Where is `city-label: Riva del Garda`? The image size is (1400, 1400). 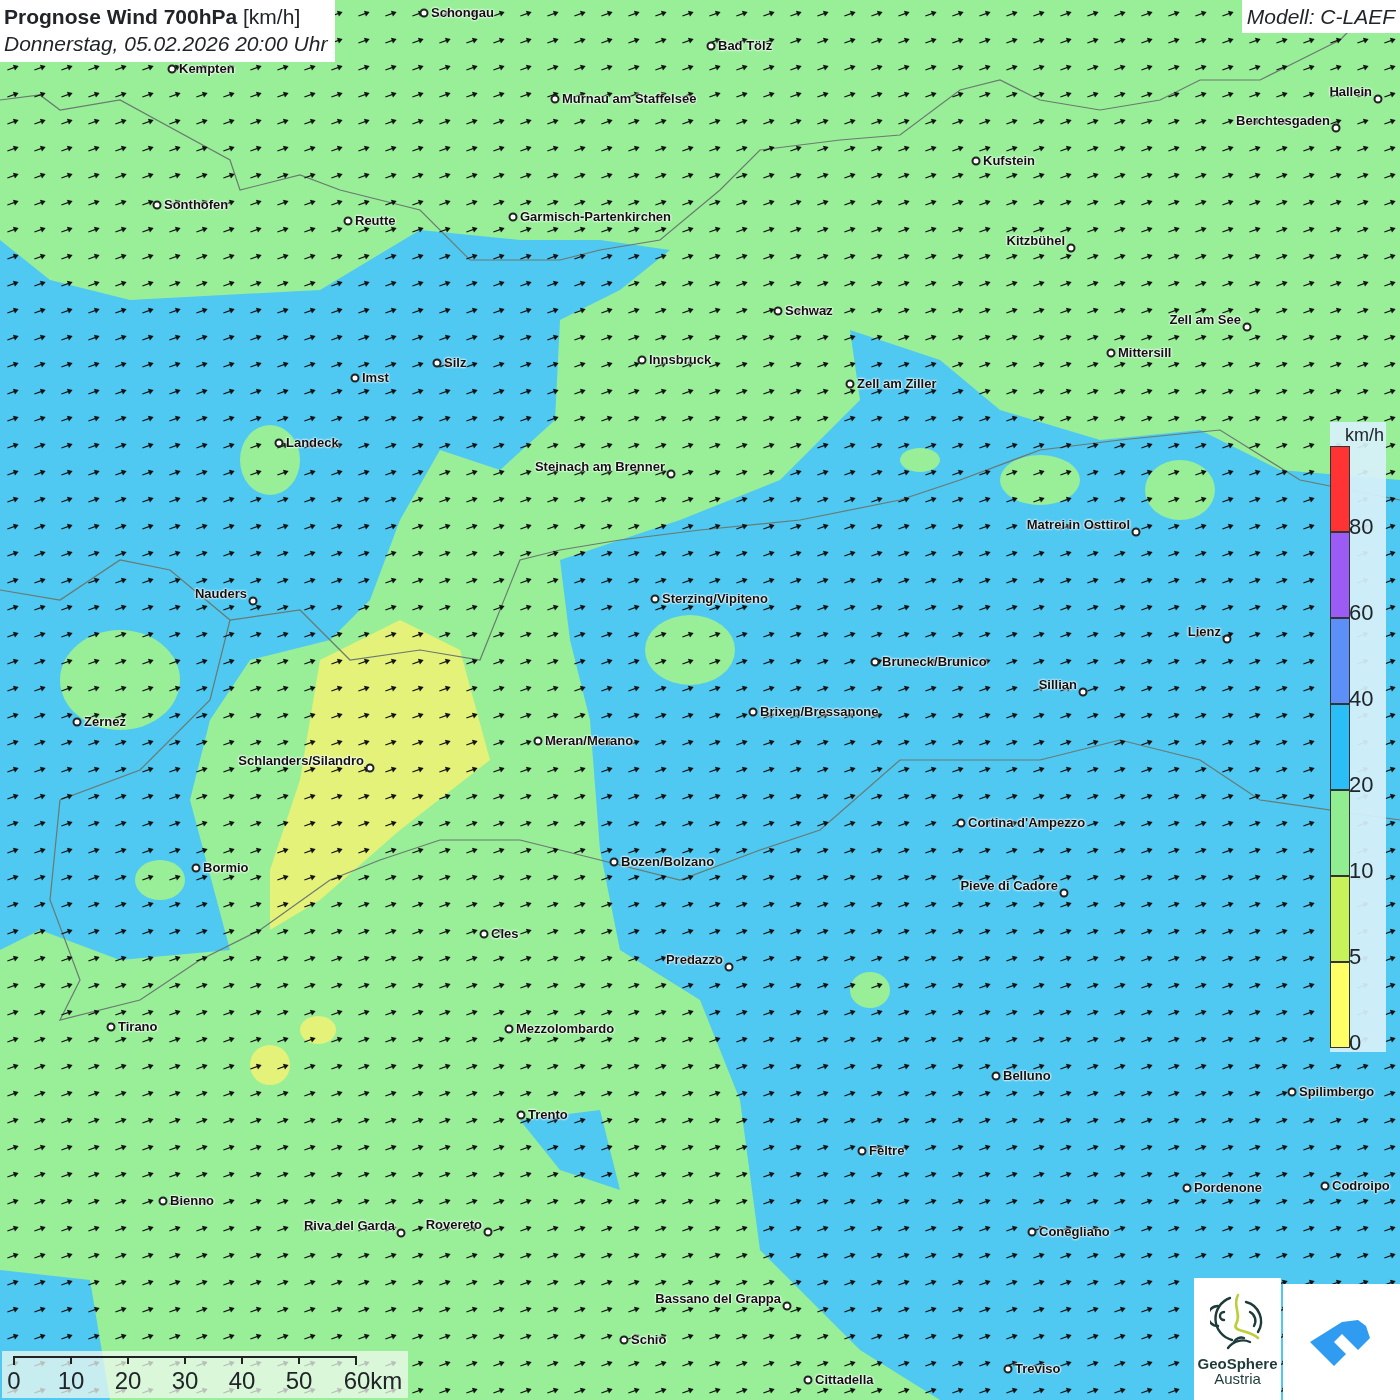
city-label: Riva del Garda is located at coordinates (349, 1225).